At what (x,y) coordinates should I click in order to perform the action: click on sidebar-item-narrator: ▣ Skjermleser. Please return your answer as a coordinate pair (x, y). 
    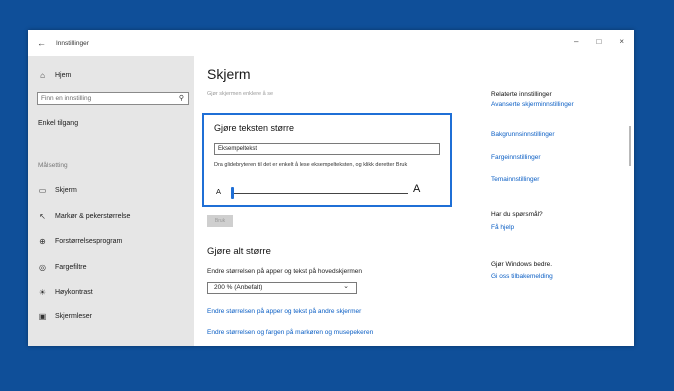
    Looking at the image, I should click on (65, 316).